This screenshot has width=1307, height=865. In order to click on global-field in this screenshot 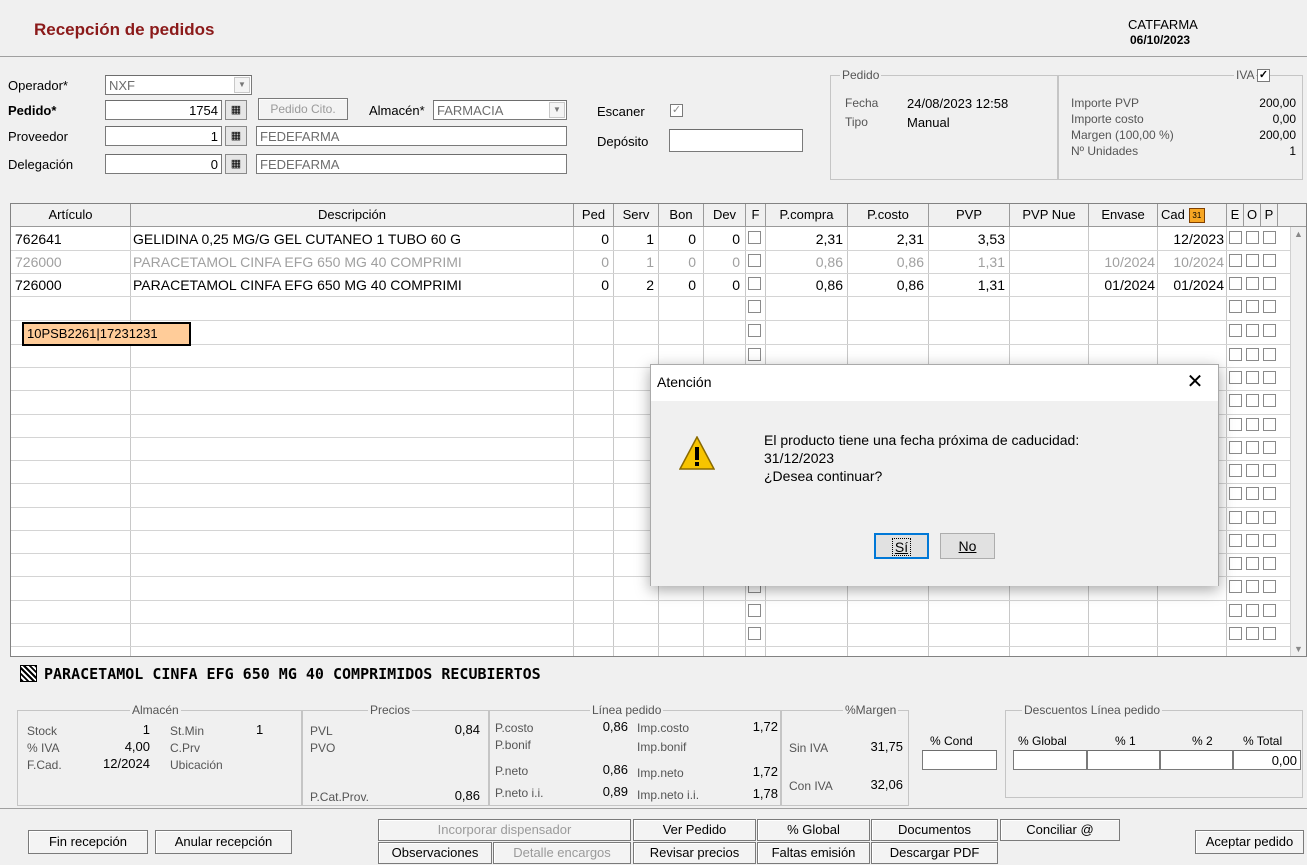, I will do `click(1050, 760)`.